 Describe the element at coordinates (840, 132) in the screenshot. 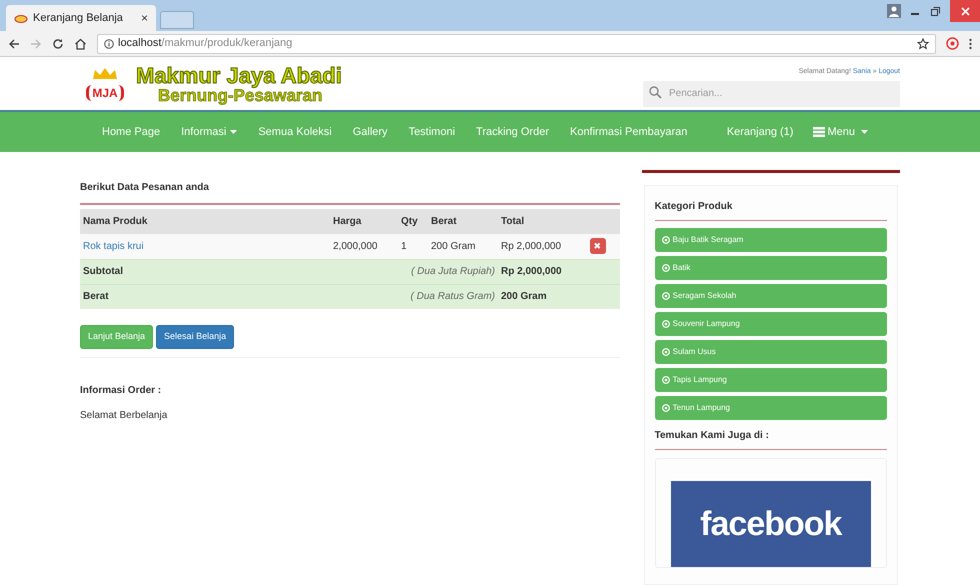

I see `nav-link: Menu` at that location.